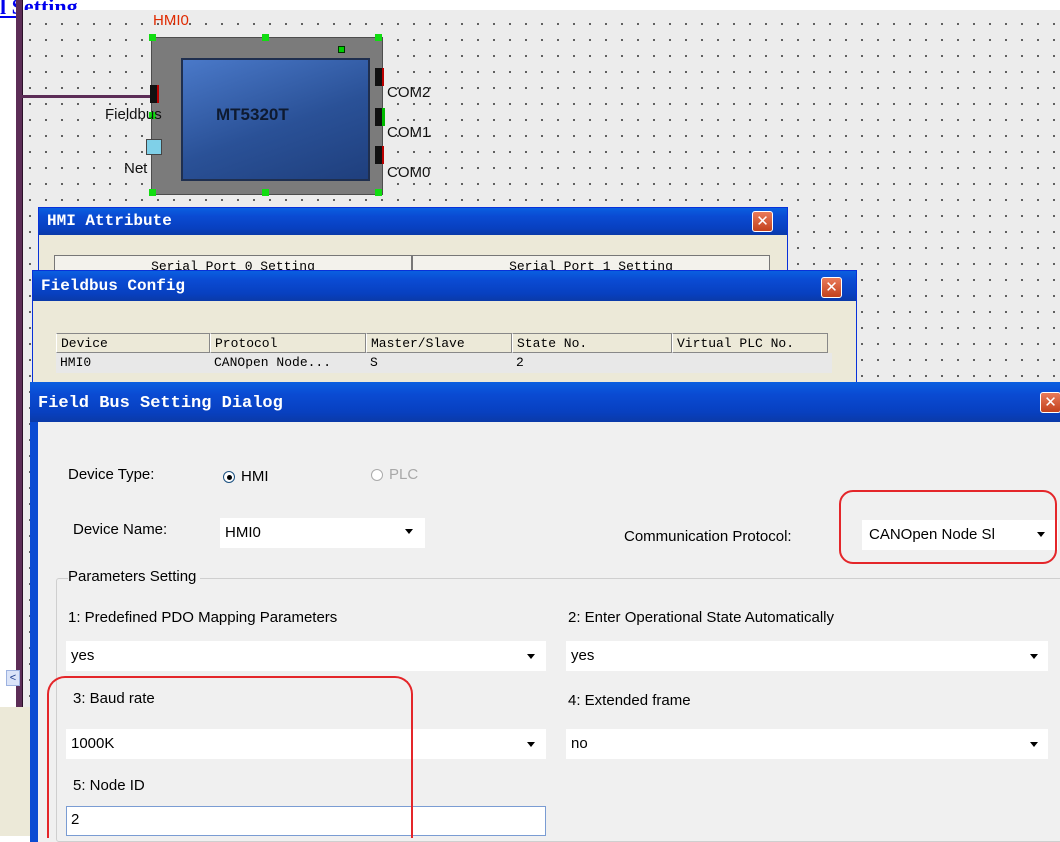 The width and height of the screenshot is (1060, 842). Describe the element at coordinates (439, 343) in the screenshot. I see `column-header: Master/Slave` at that location.